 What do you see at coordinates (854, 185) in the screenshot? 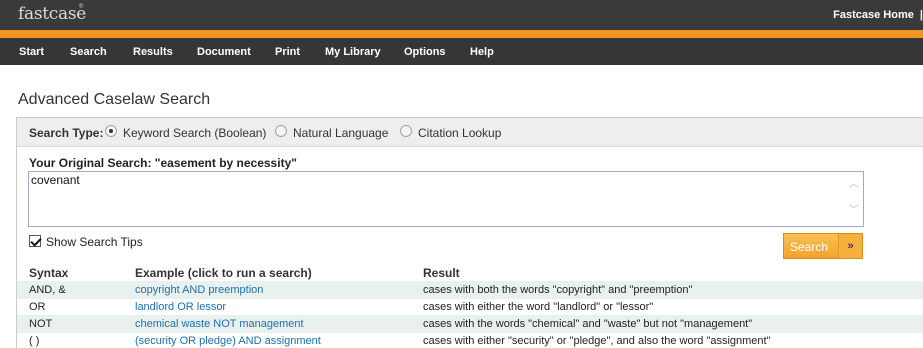
I see `scroll-up-icon: ︿` at bounding box center [854, 185].